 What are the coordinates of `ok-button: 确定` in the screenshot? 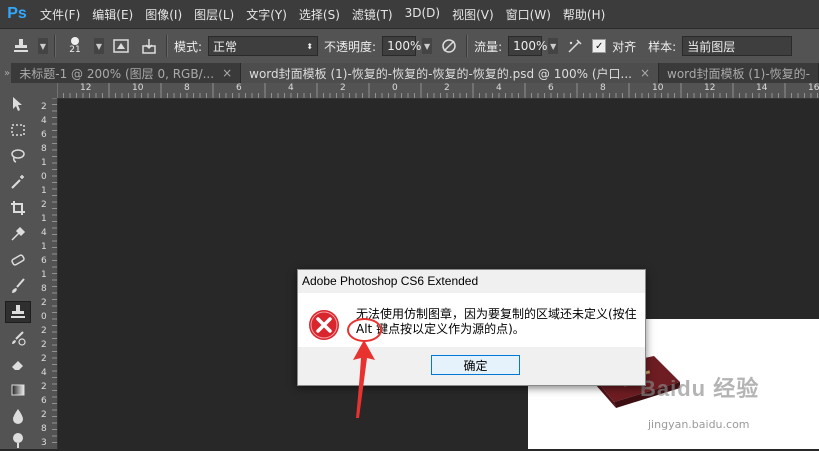 It's located at (475, 365).